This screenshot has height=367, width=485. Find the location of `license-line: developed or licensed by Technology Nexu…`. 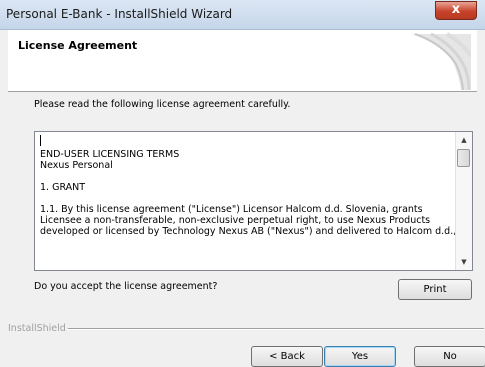

license-line: developed or licensed by Technology Nexu… is located at coordinates (248, 231).